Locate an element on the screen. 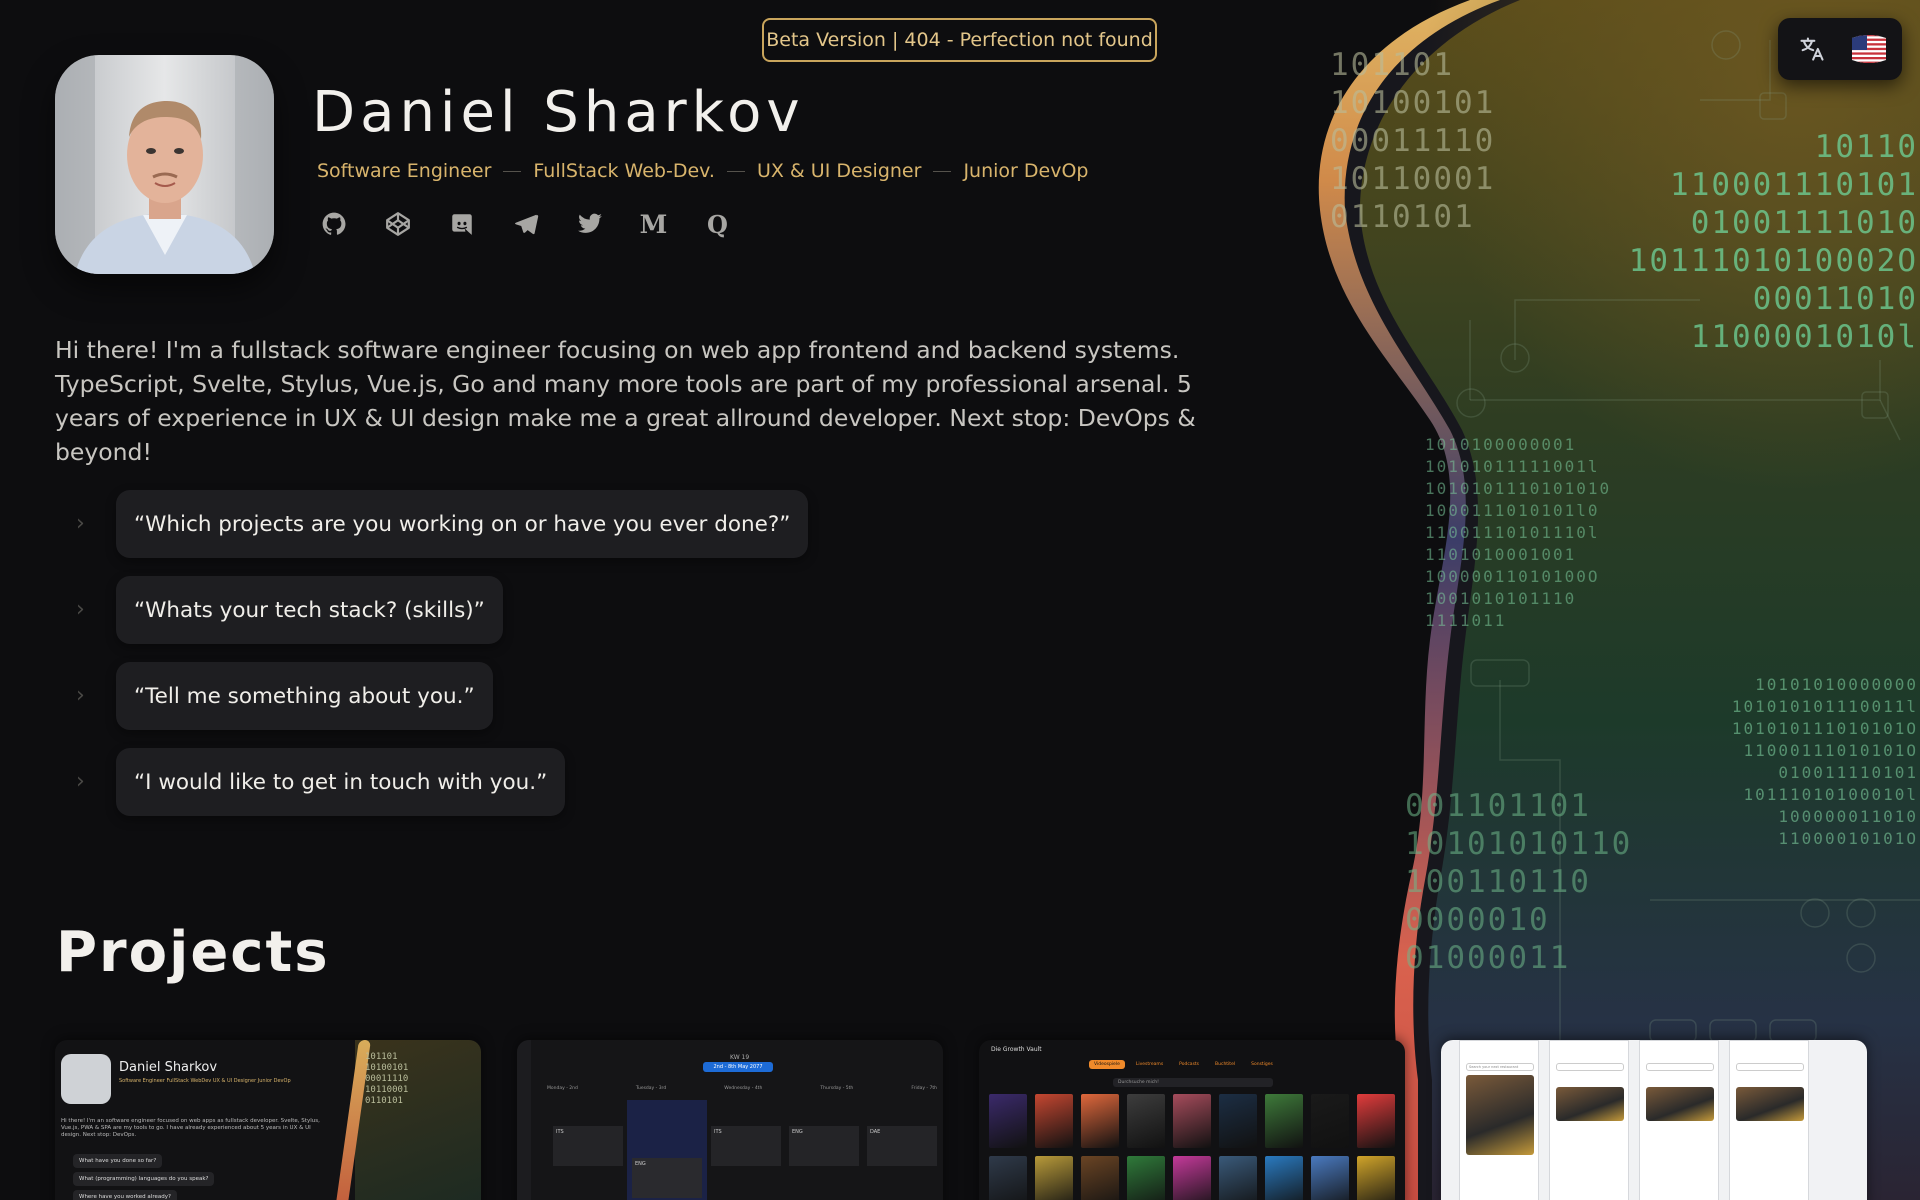  mini-day-header: Monday - 2nd is located at coordinates (562, 1088).